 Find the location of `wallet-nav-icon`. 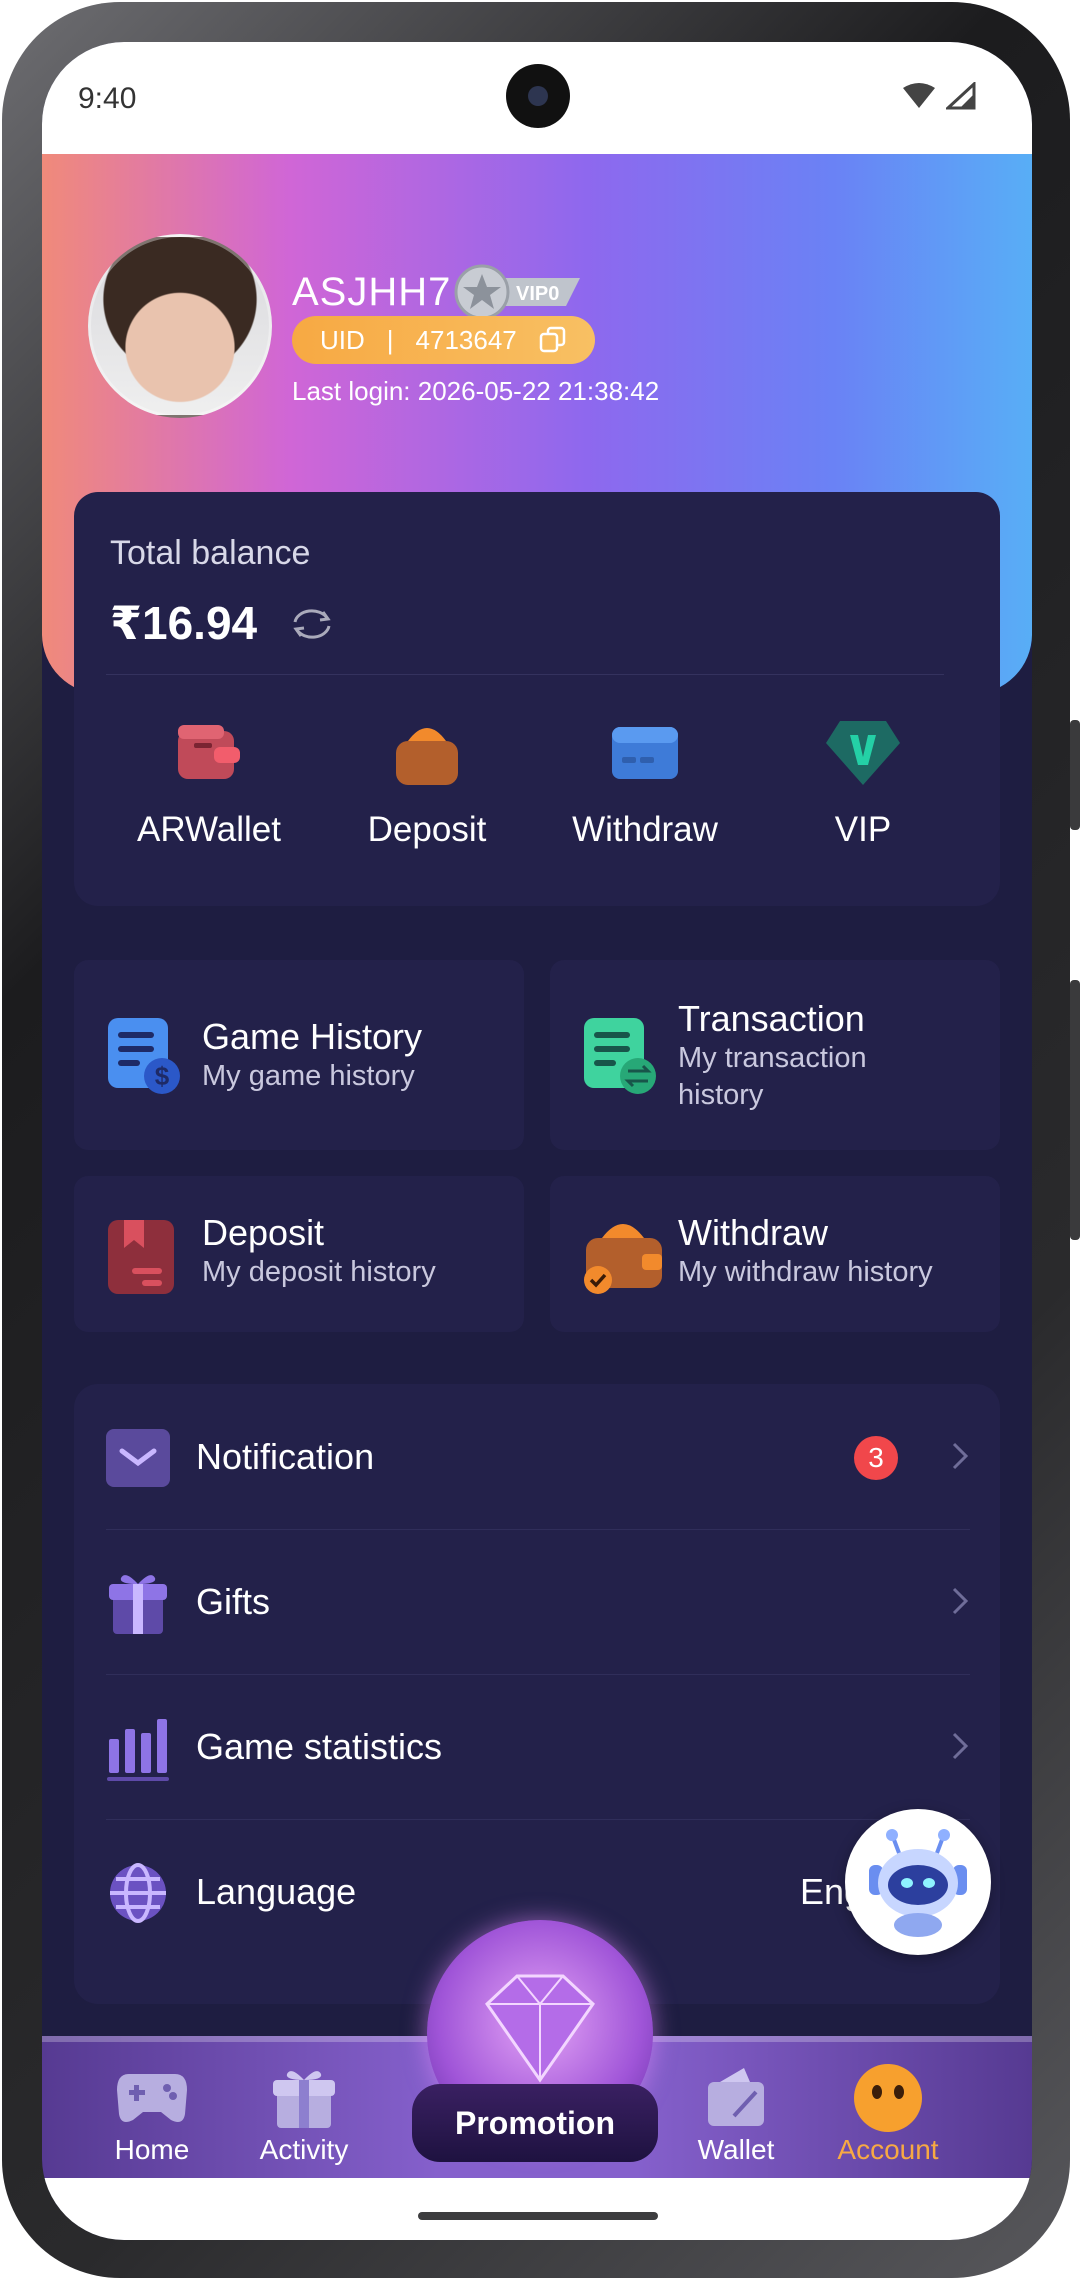

wallet-nav-icon is located at coordinates (736, 2097).